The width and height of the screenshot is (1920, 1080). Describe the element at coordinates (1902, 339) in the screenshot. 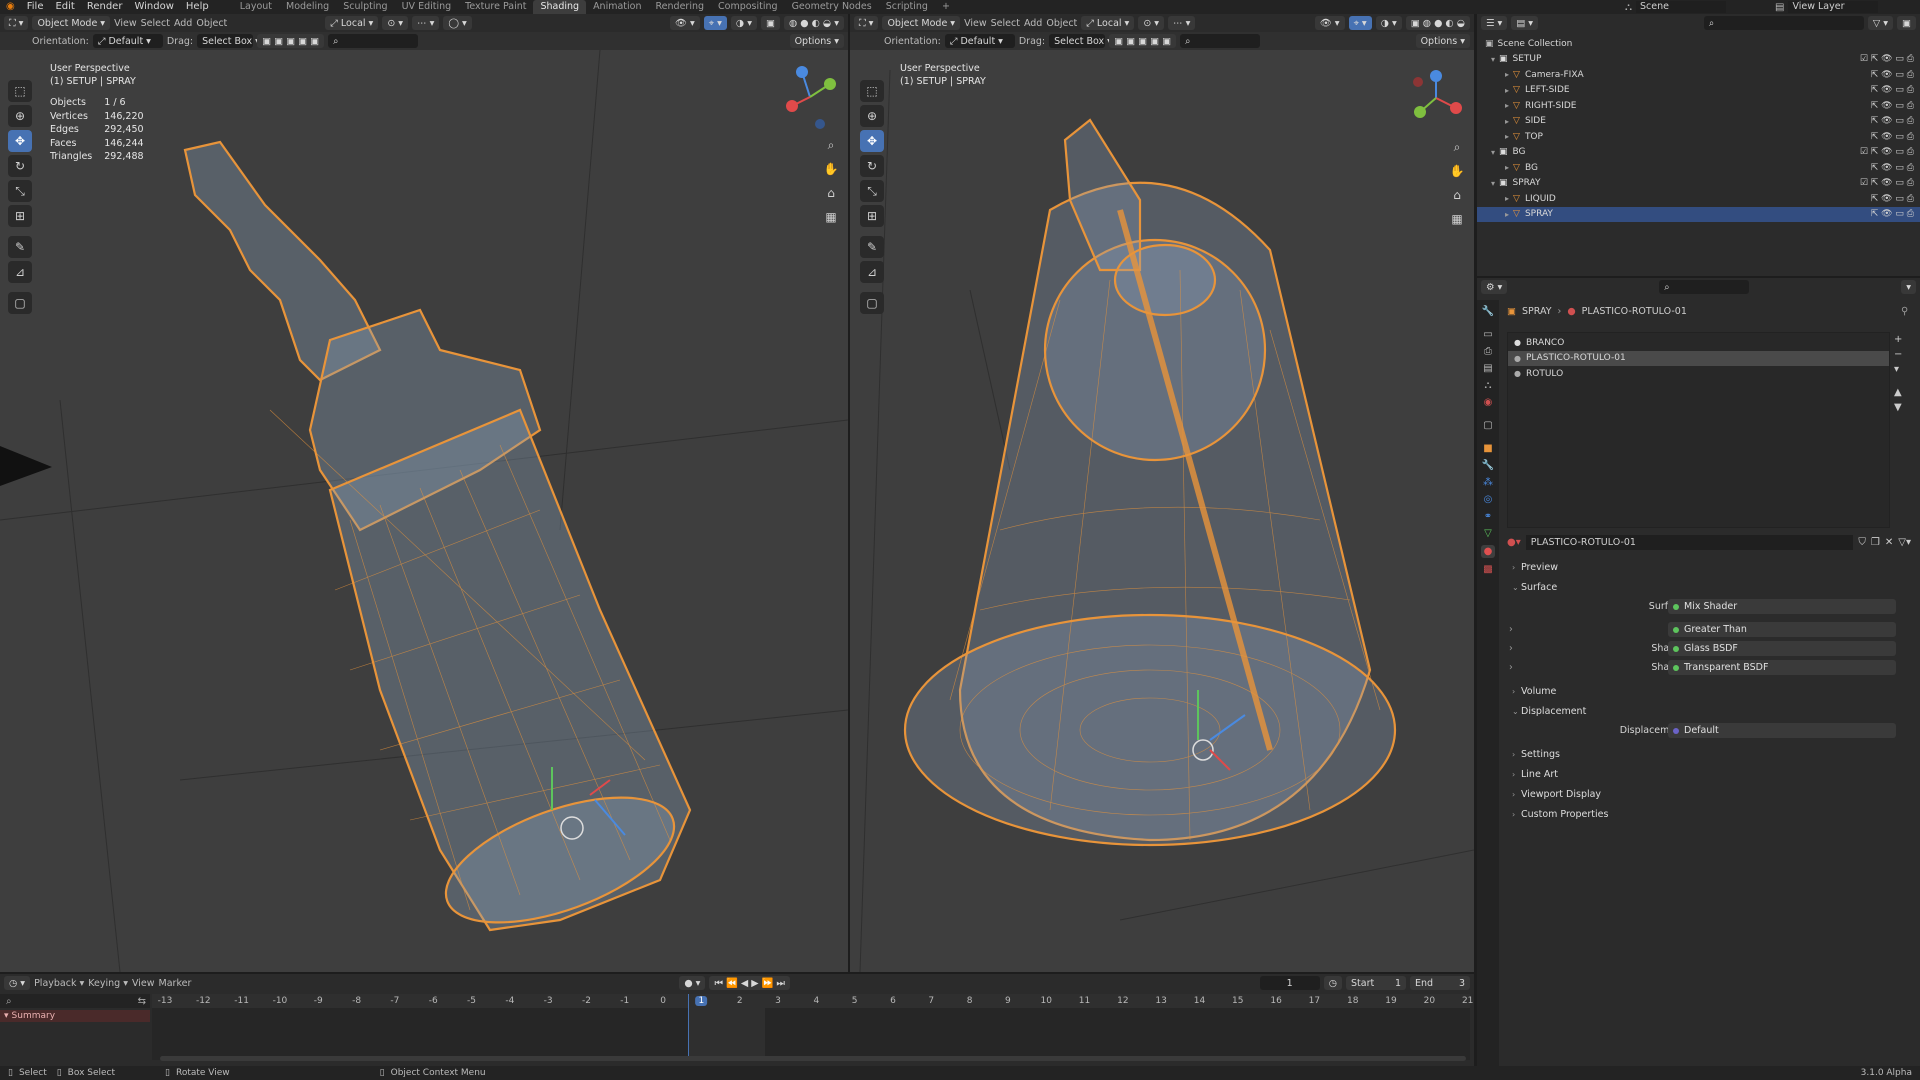

I see `add-slot-icon: +` at that location.